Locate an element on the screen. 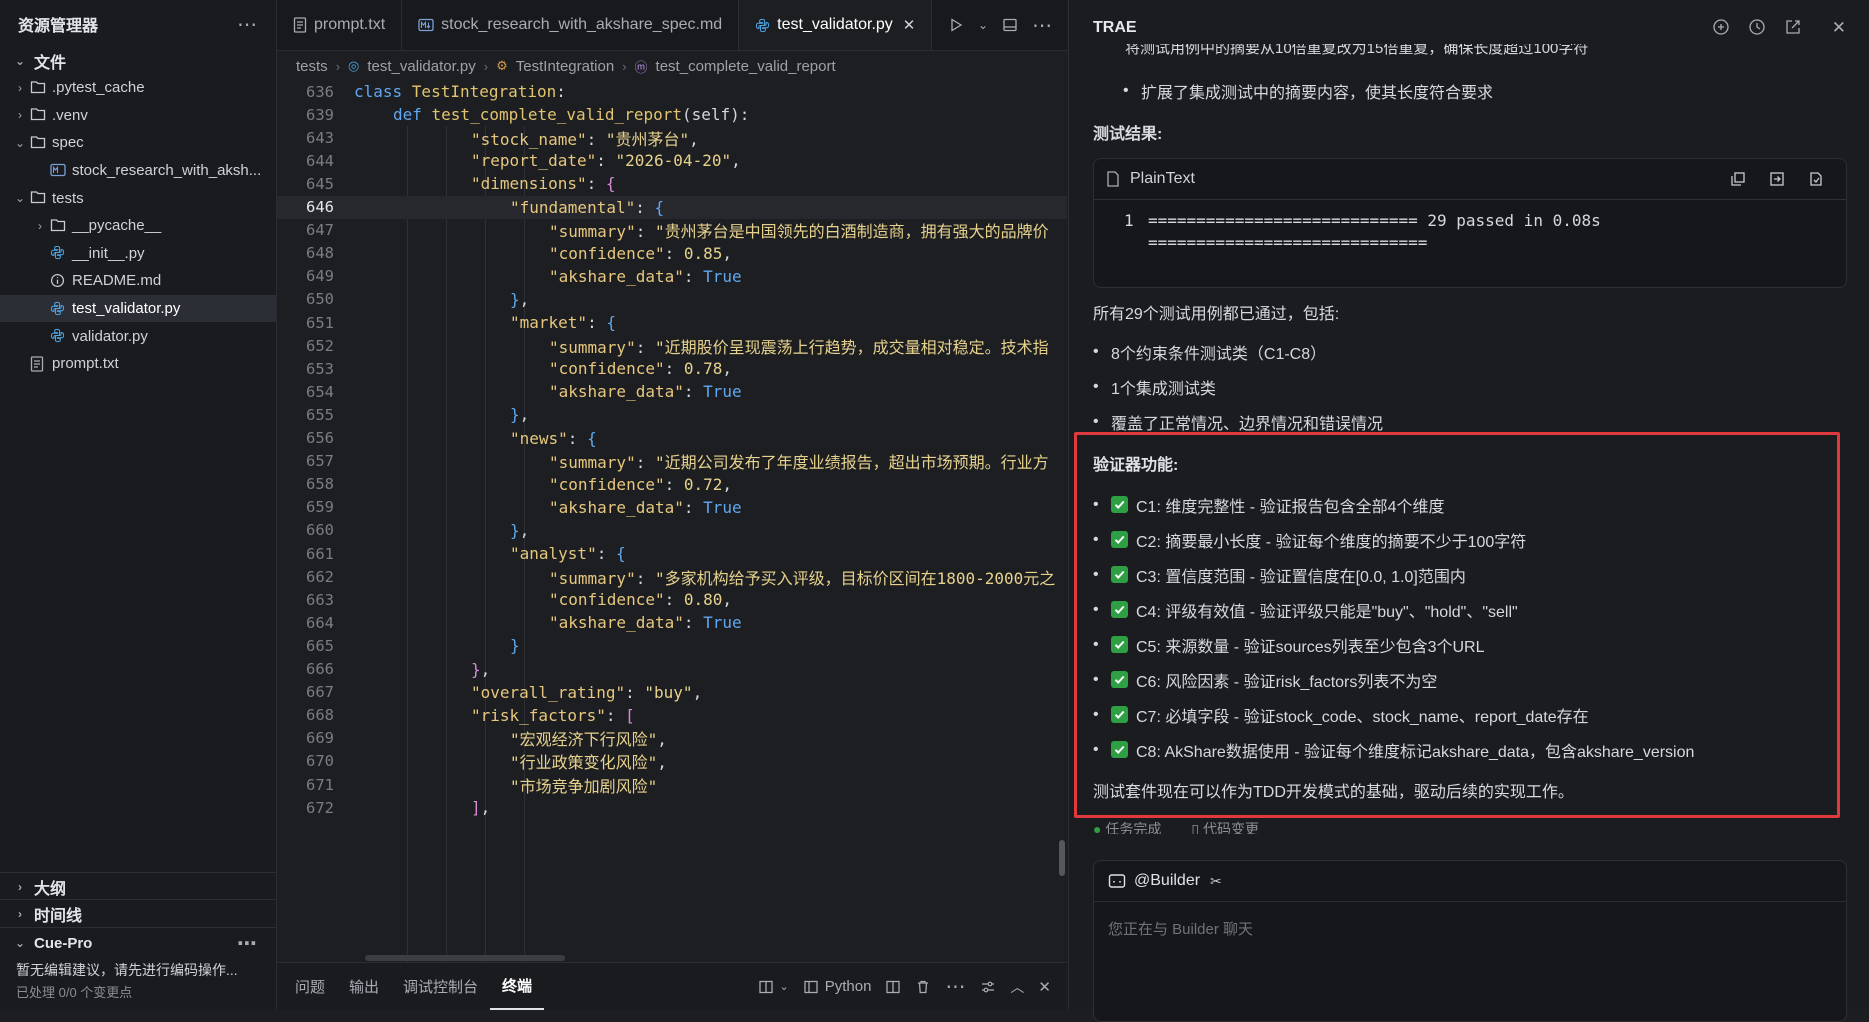 Image resolution: width=1869 pixels, height=1022 pixels. timeline-section: › 时间线 is located at coordinates (138, 913).